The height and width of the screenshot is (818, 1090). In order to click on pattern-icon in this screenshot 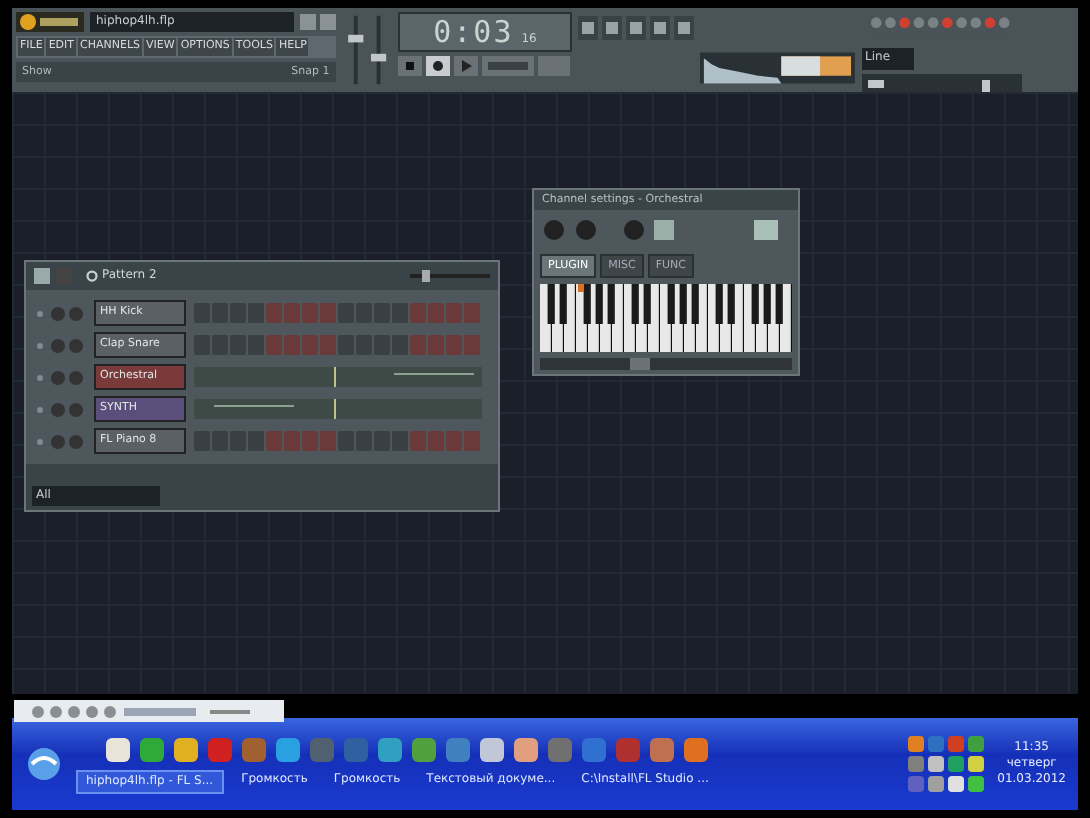, I will do `click(54, 276)`.